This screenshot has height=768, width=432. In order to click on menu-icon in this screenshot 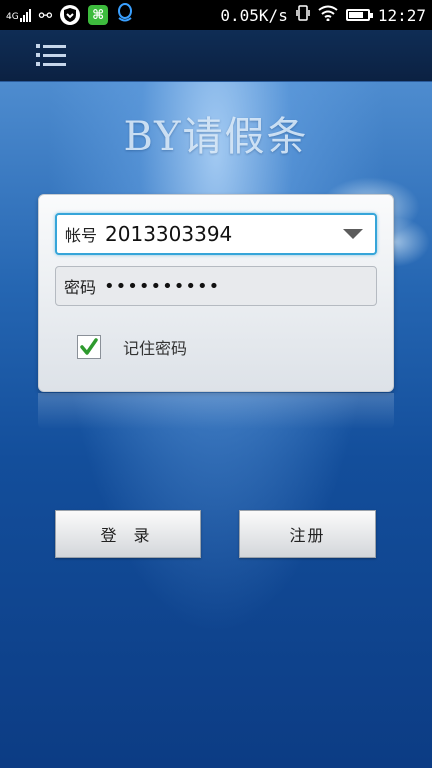, I will do `click(51, 56)`.